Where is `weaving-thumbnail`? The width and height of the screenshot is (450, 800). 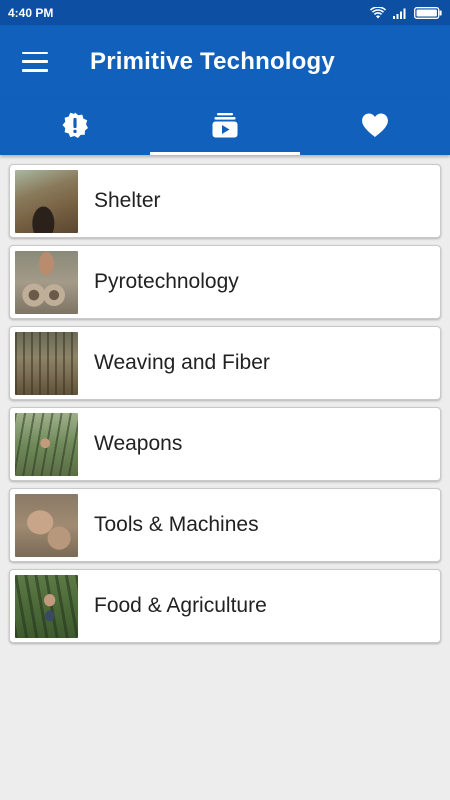 weaving-thumbnail is located at coordinates (46, 363).